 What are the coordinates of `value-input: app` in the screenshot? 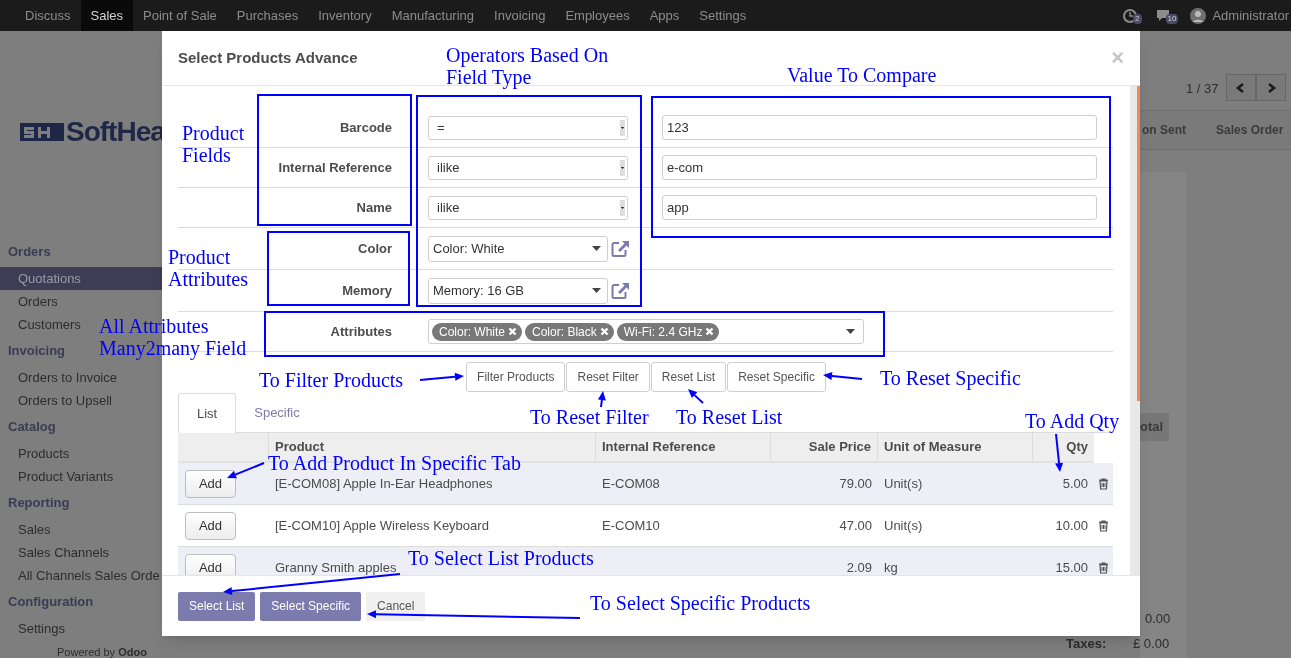 It's located at (879, 207).